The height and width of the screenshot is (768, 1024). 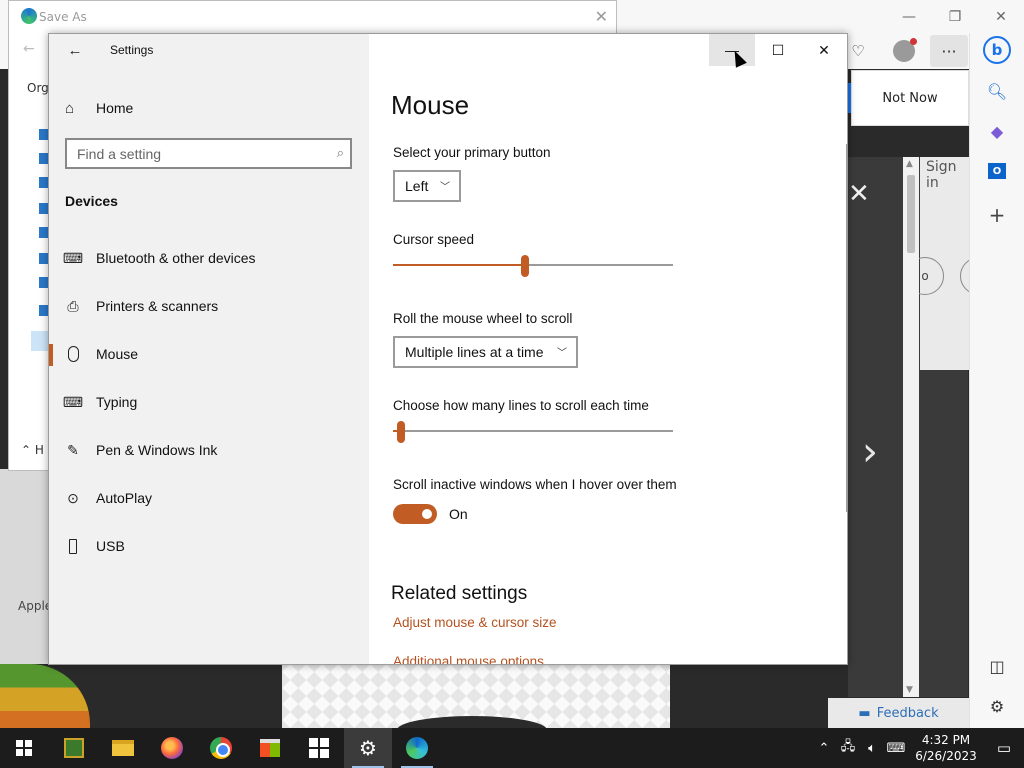 I want to click on pen-icon: ✎, so click(x=73, y=449).